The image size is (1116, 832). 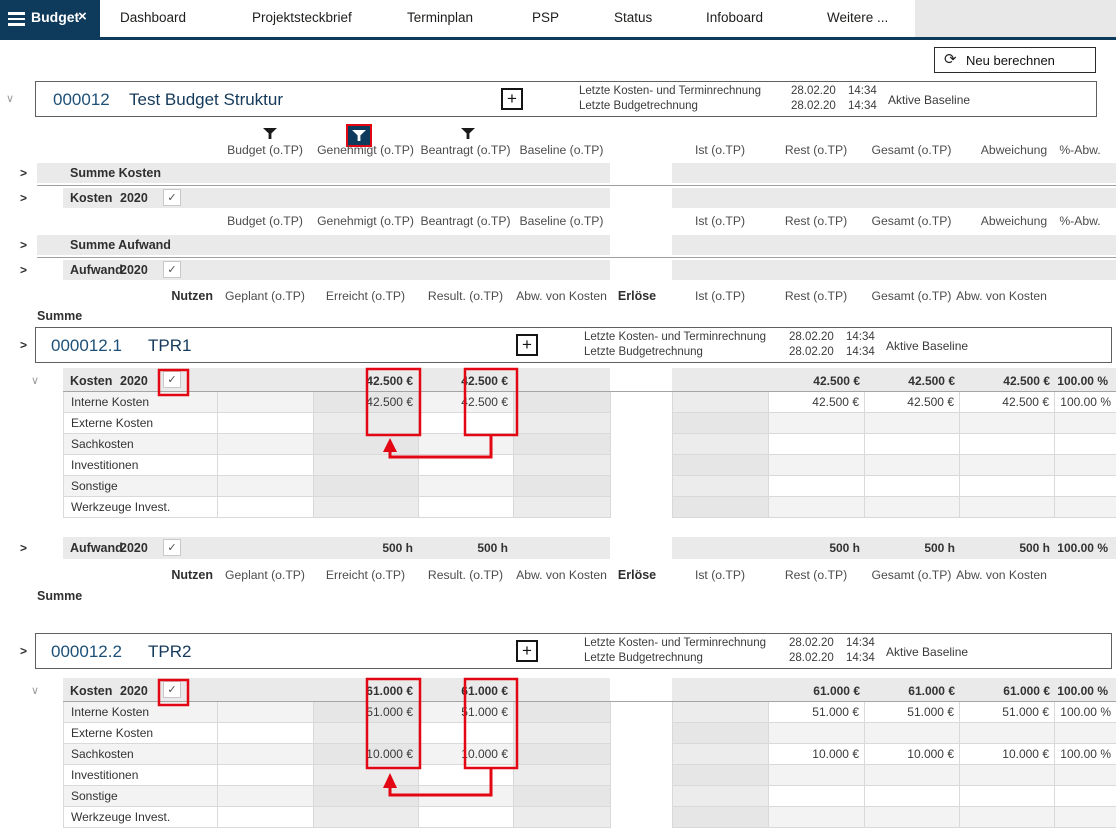 I want to click on beantragt-value: 500 h, so click(x=460, y=548).